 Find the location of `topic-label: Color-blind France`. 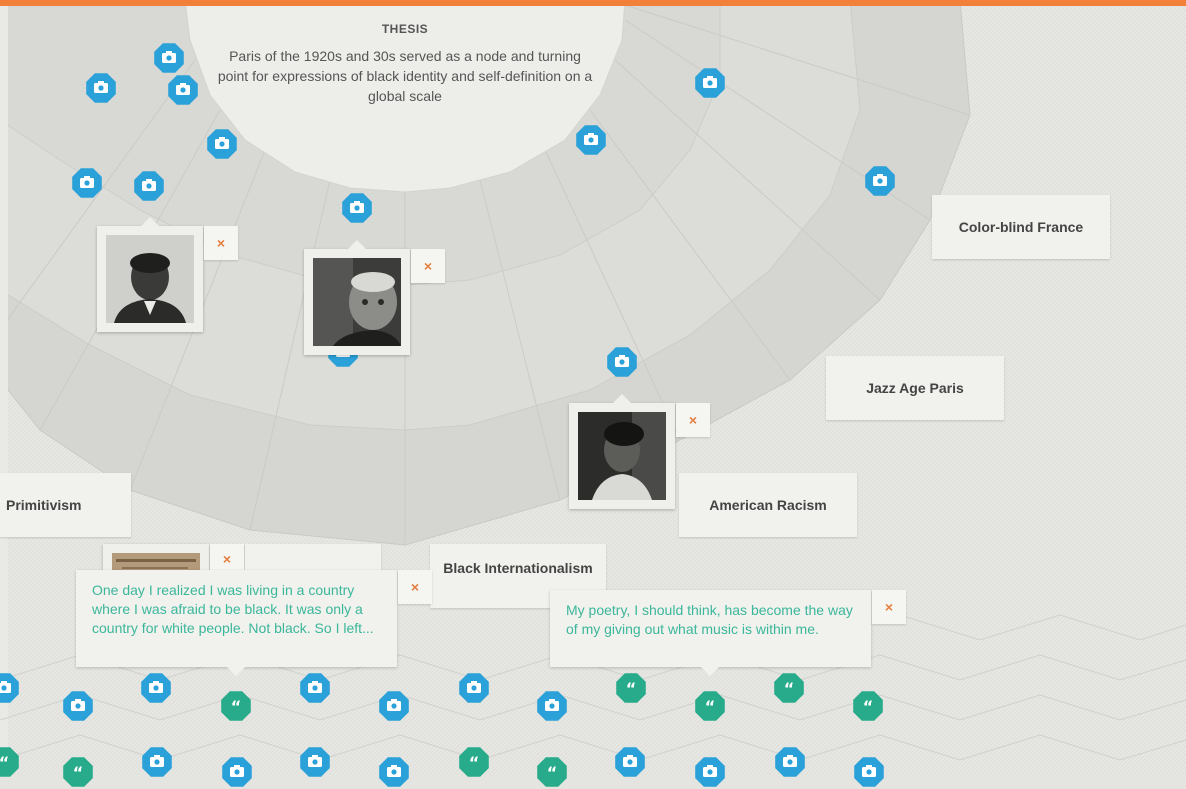

topic-label: Color-blind France is located at coordinates (1021, 227).